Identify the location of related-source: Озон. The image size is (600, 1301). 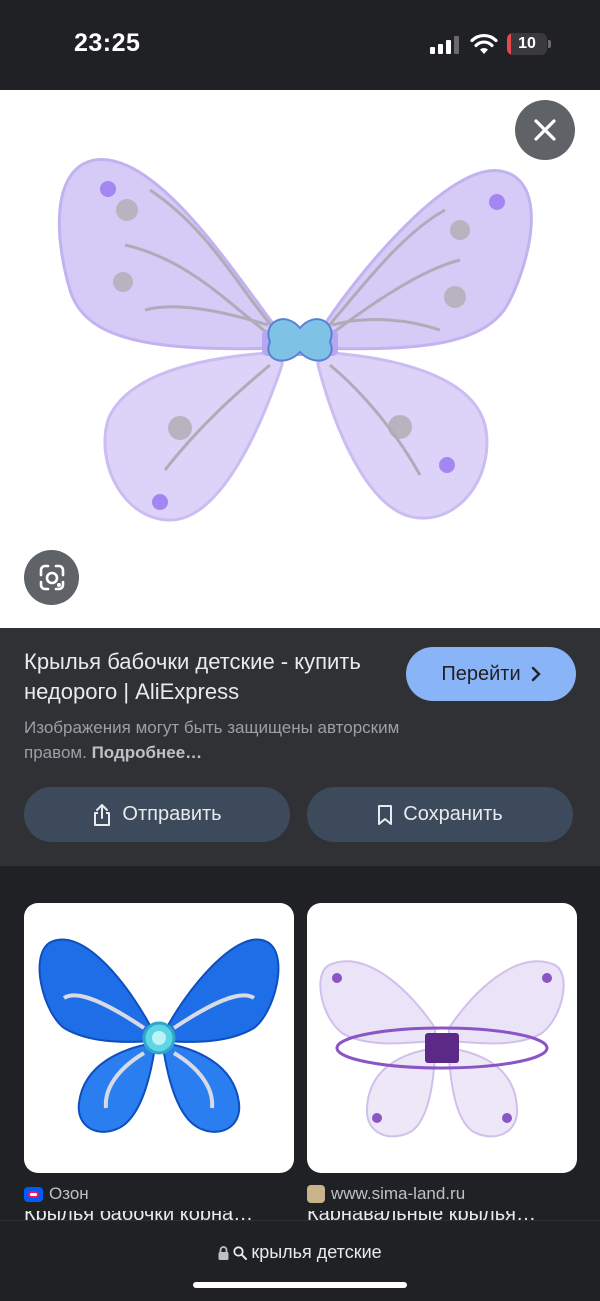
(56, 1194).